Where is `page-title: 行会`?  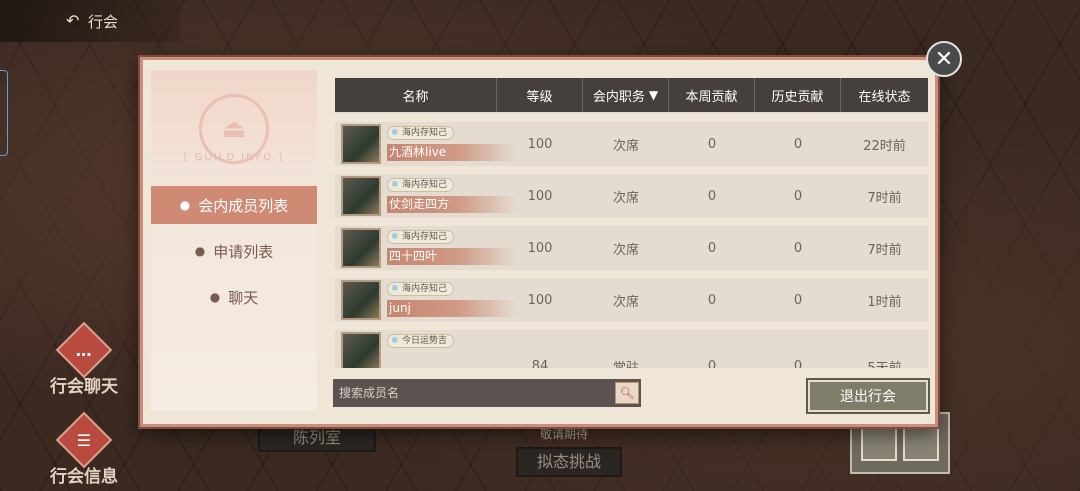
page-title: 行会 is located at coordinates (103, 21).